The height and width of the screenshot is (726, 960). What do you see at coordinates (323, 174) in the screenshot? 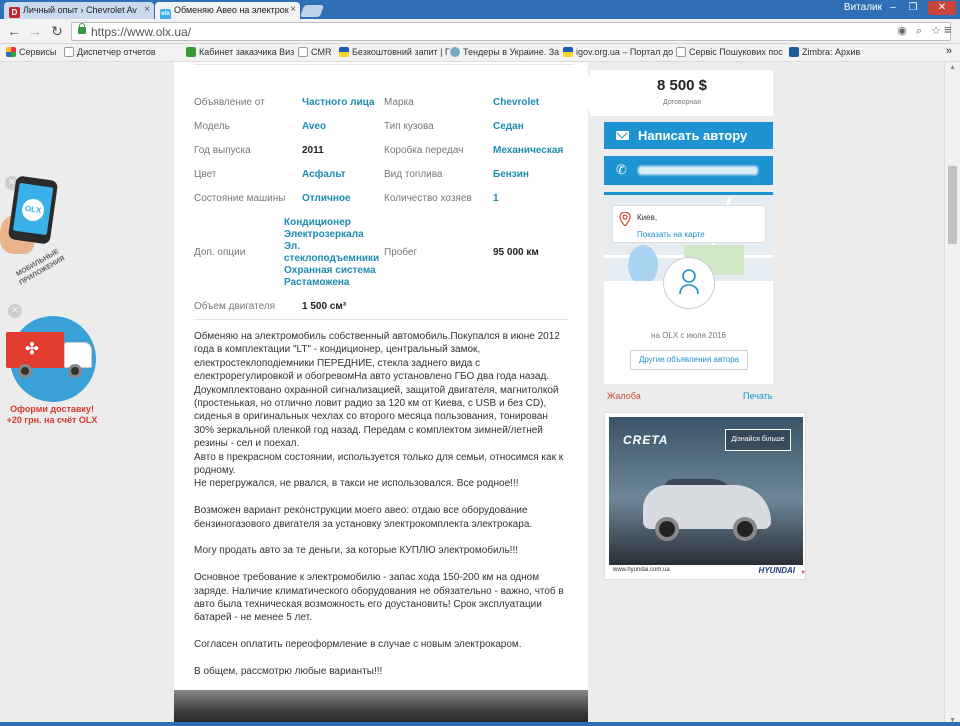
I see `spec-value: Асфальт` at bounding box center [323, 174].